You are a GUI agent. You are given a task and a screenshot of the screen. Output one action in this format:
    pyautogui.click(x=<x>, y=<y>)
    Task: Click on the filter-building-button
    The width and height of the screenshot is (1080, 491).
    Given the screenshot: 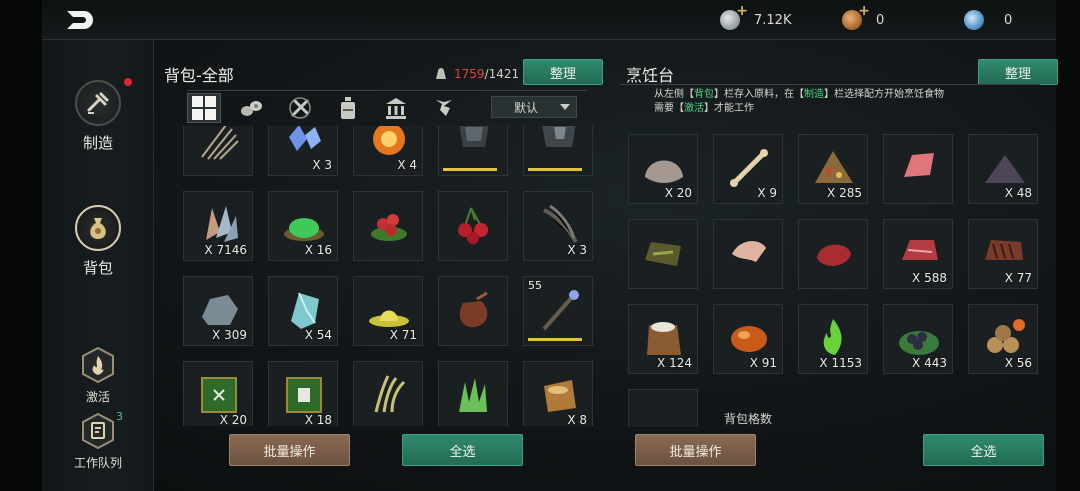 What is the action you would take?
    pyautogui.click(x=396, y=108)
    